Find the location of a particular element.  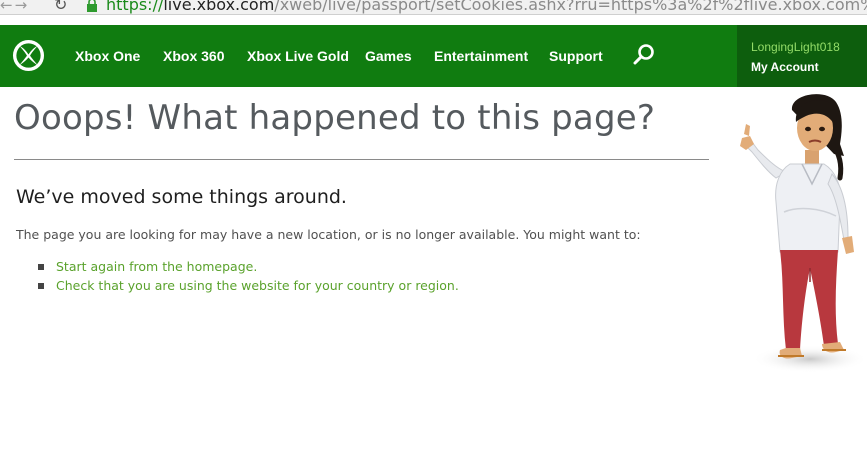

list-item: Start again from the homepage. is located at coordinates (248, 268).